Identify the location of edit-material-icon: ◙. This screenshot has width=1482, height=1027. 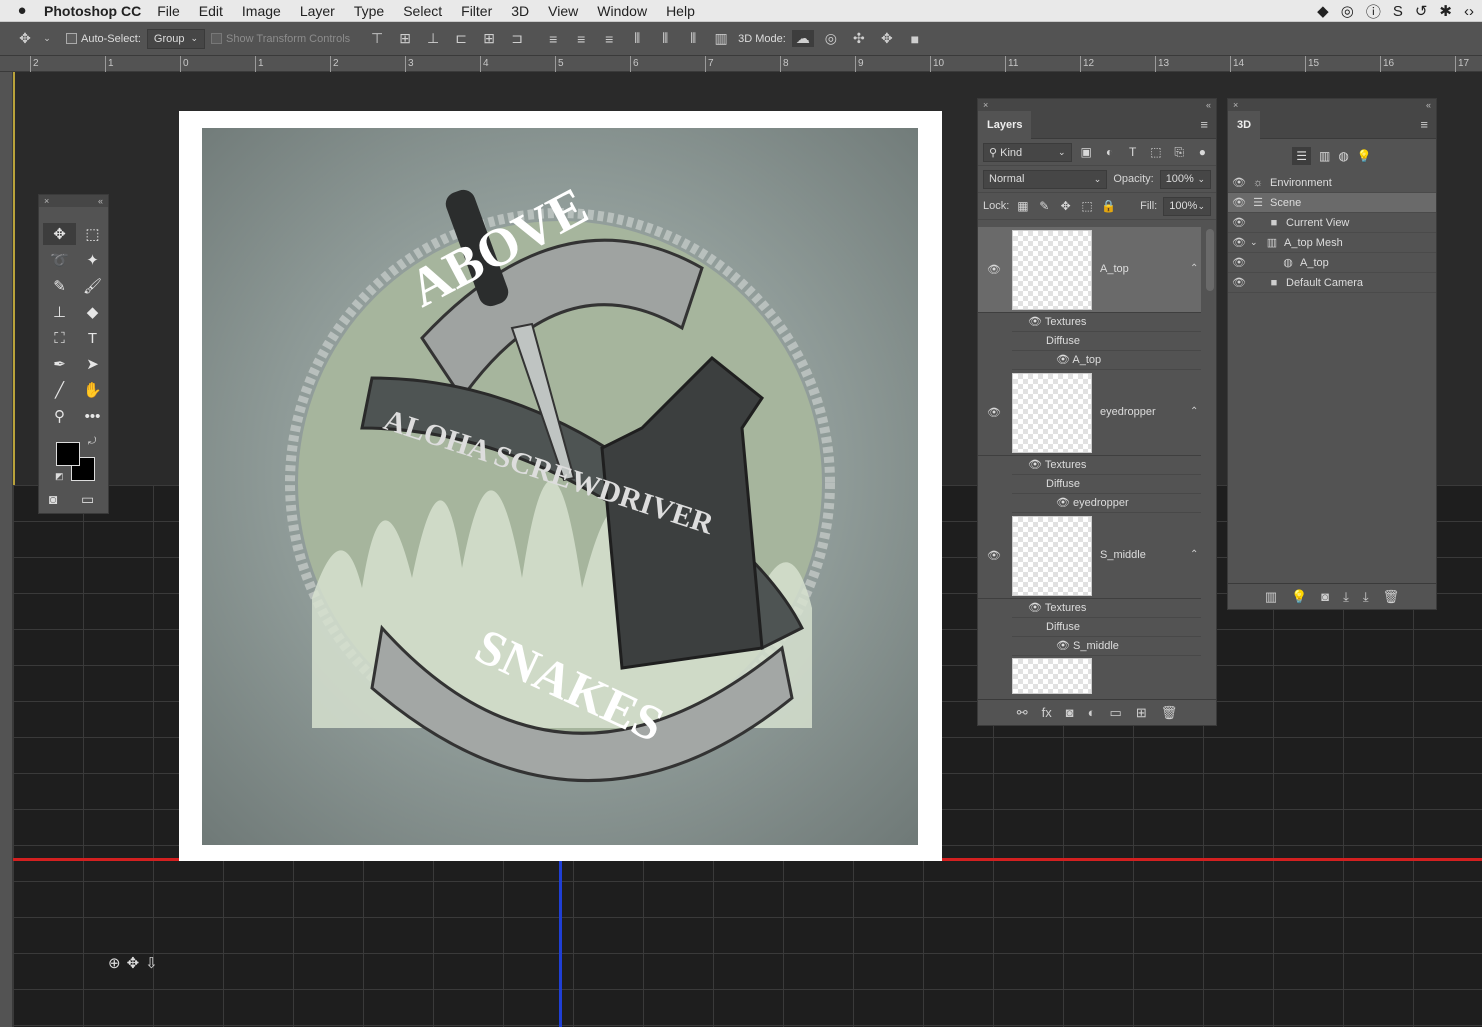
(1325, 596).